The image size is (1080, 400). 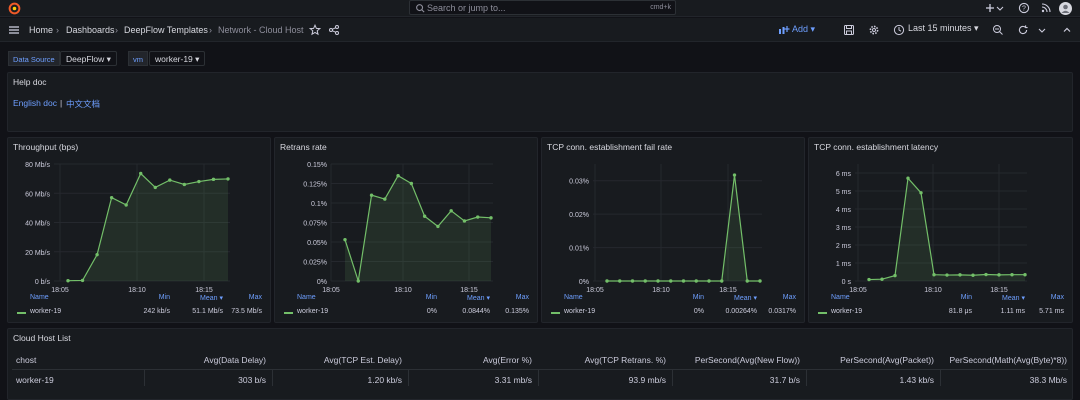 What do you see at coordinates (1067, 30) in the screenshot?
I see `chevron-up-icon` at bounding box center [1067, 30].